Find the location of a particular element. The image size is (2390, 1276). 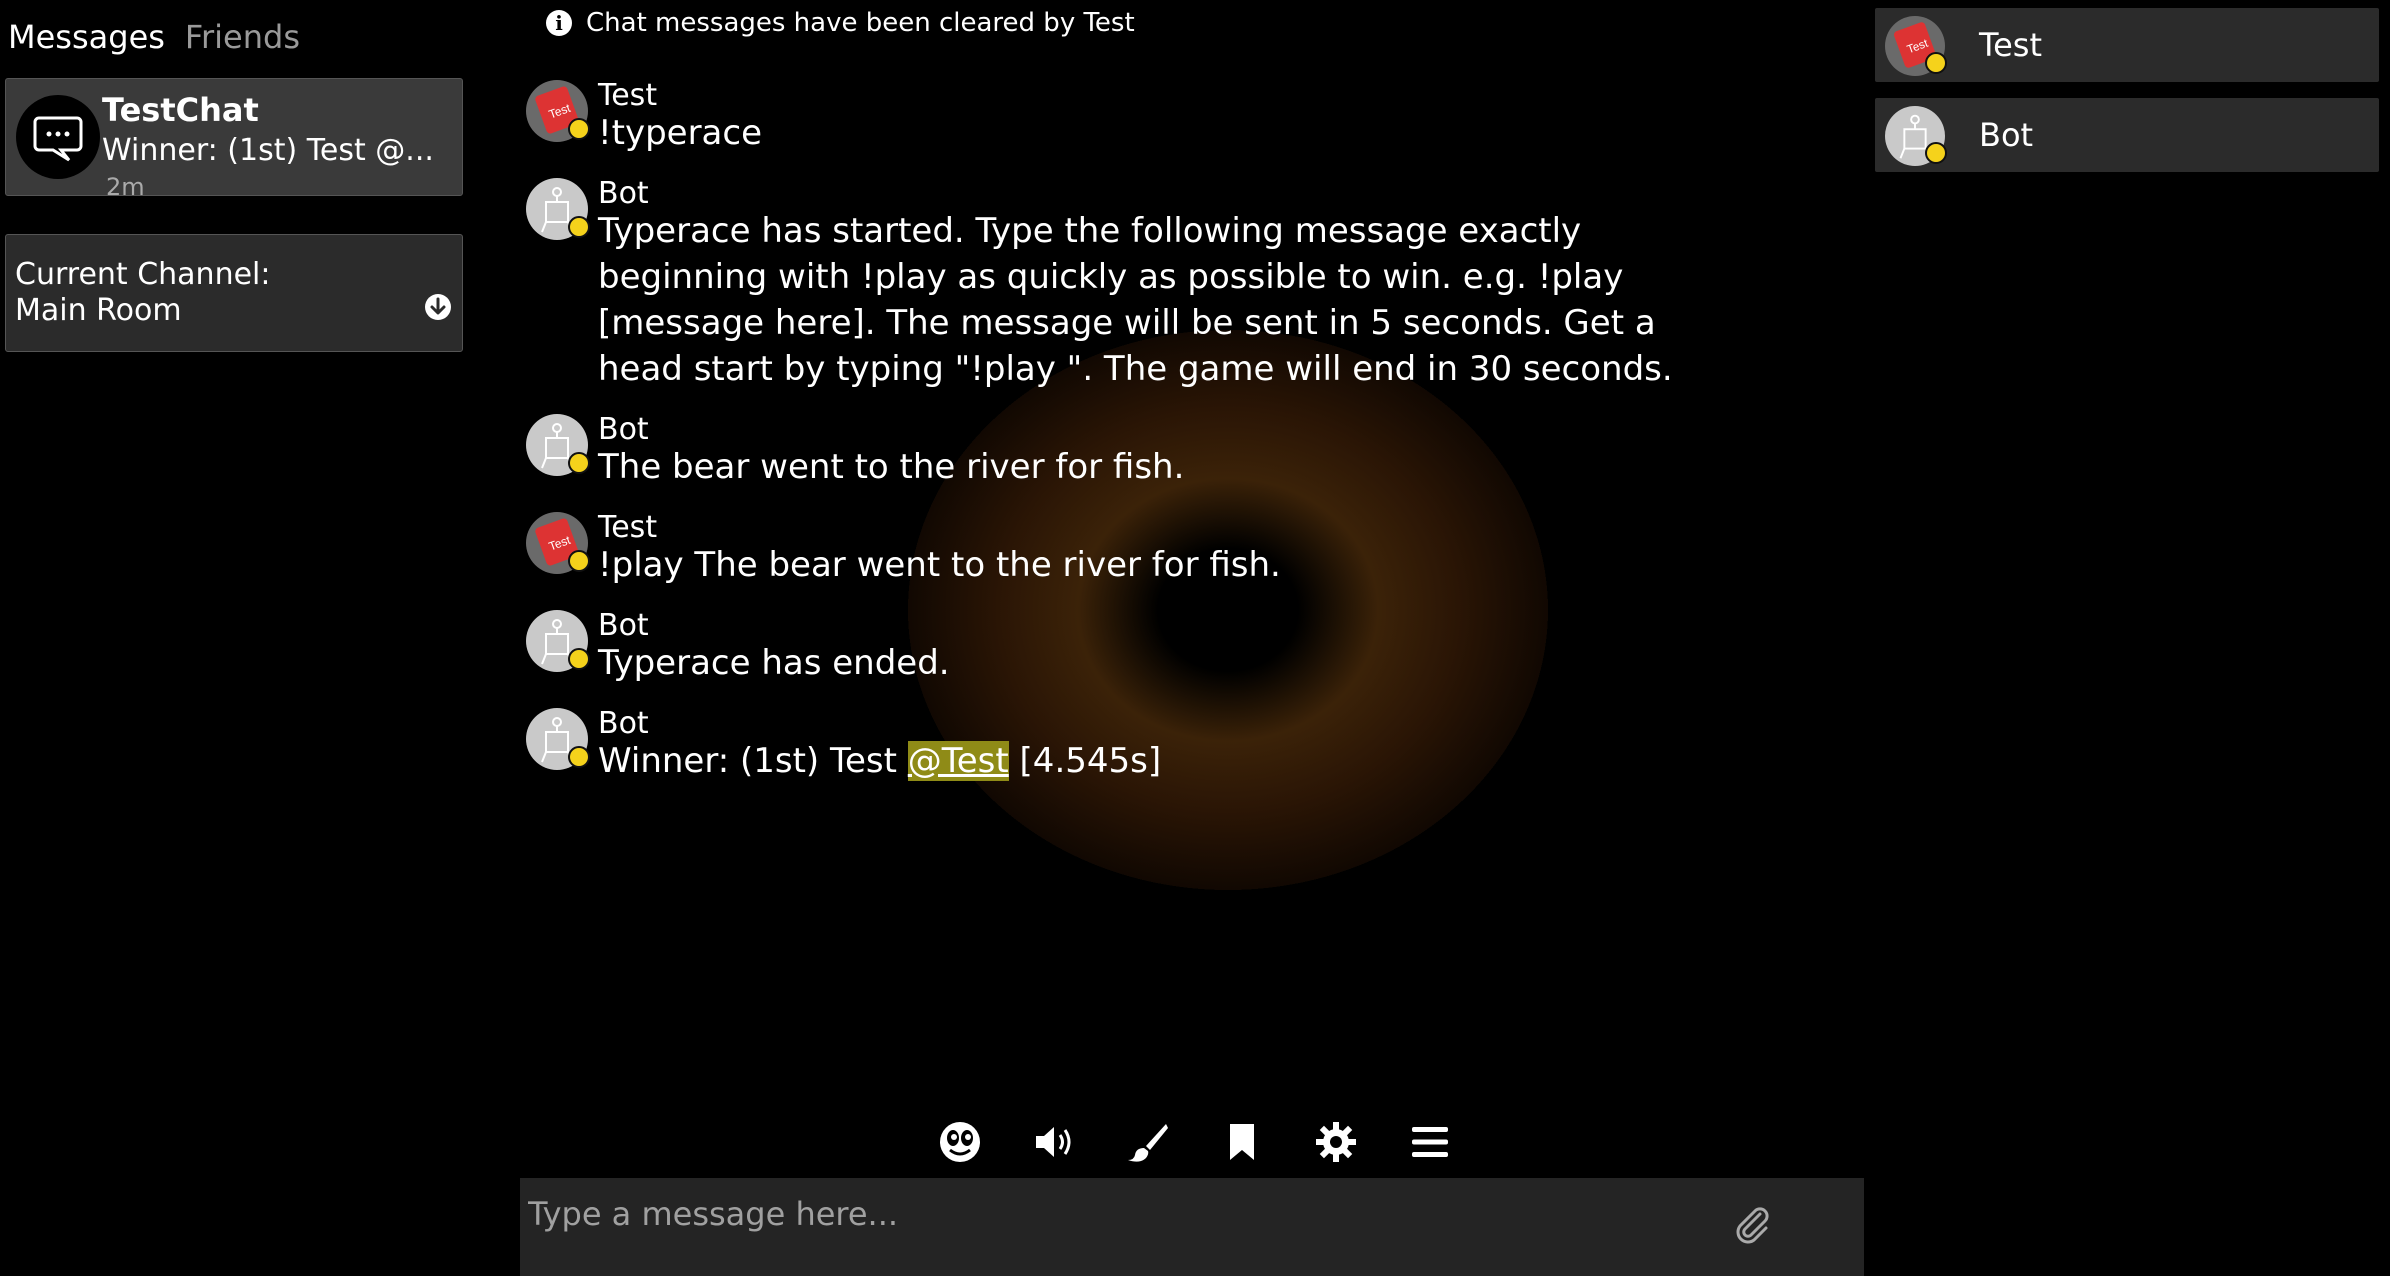

user-name: Bot is located at coordinates (2006, 135).